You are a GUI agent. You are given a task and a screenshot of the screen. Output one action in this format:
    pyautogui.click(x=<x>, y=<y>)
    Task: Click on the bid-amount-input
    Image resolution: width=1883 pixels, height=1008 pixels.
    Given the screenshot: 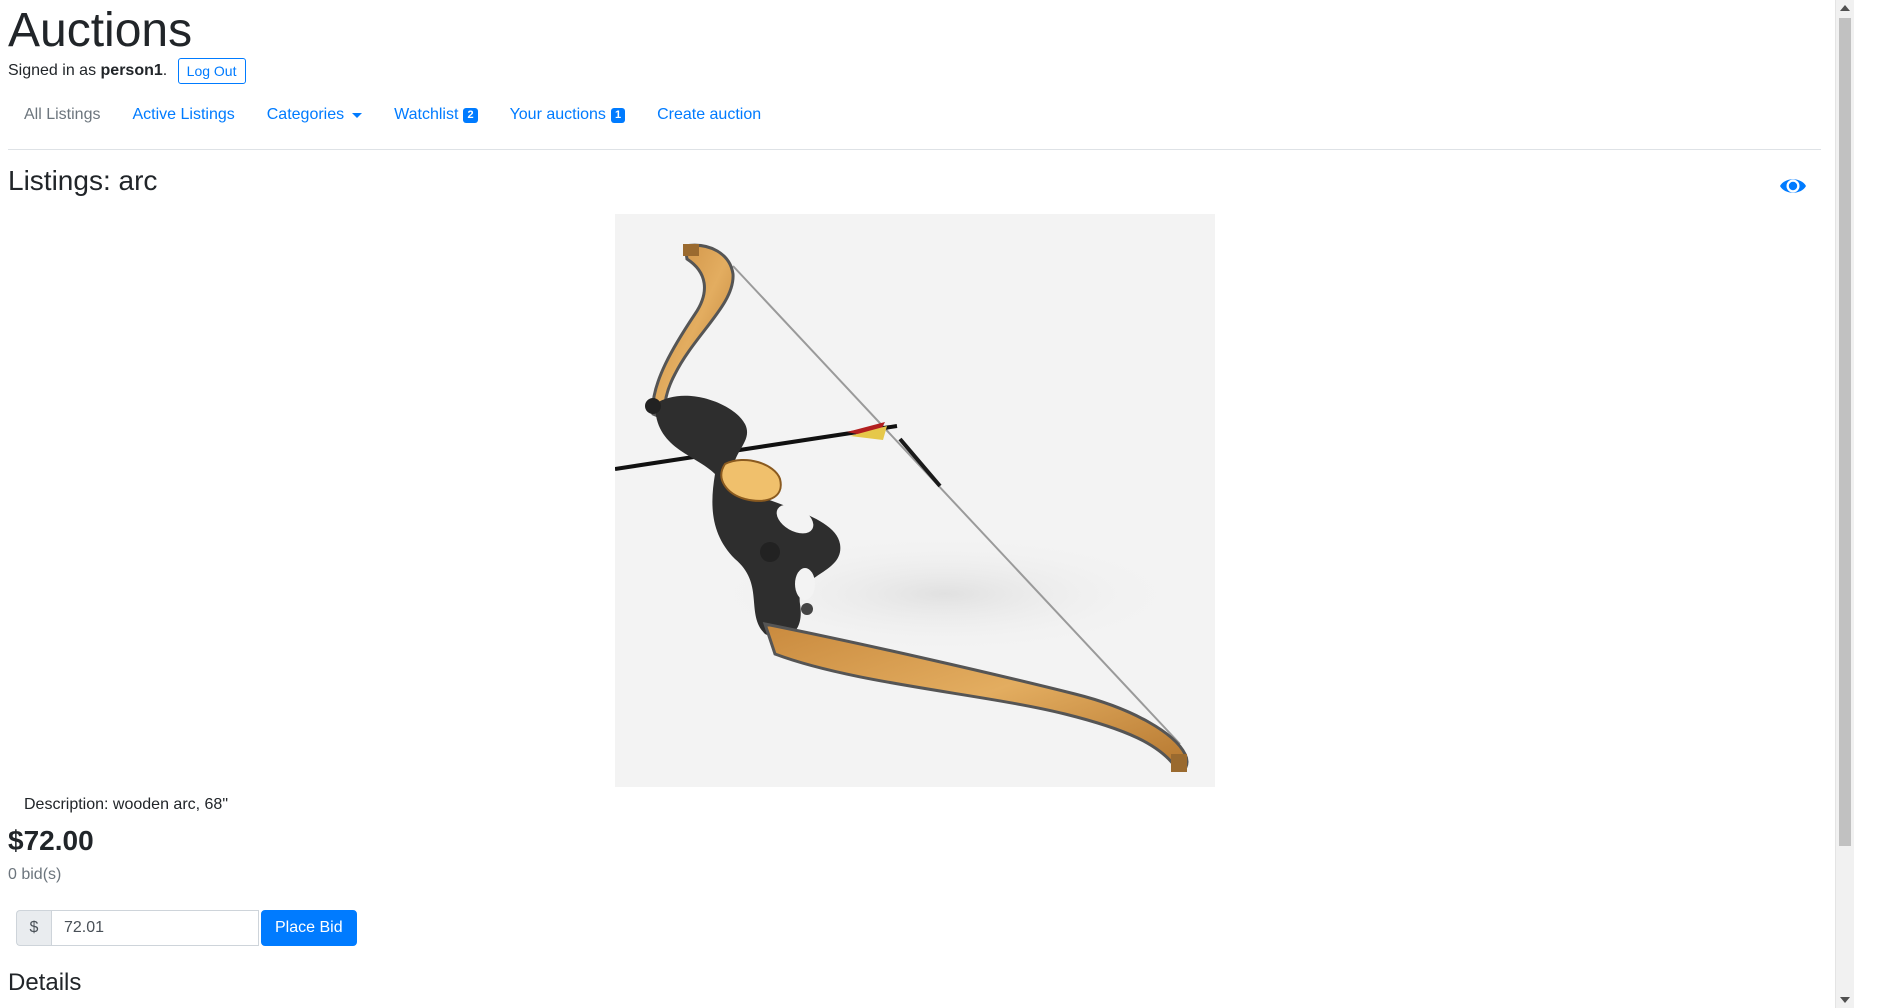 What is the action you would take?
    pyautogui.click(x=155, y=928)
    